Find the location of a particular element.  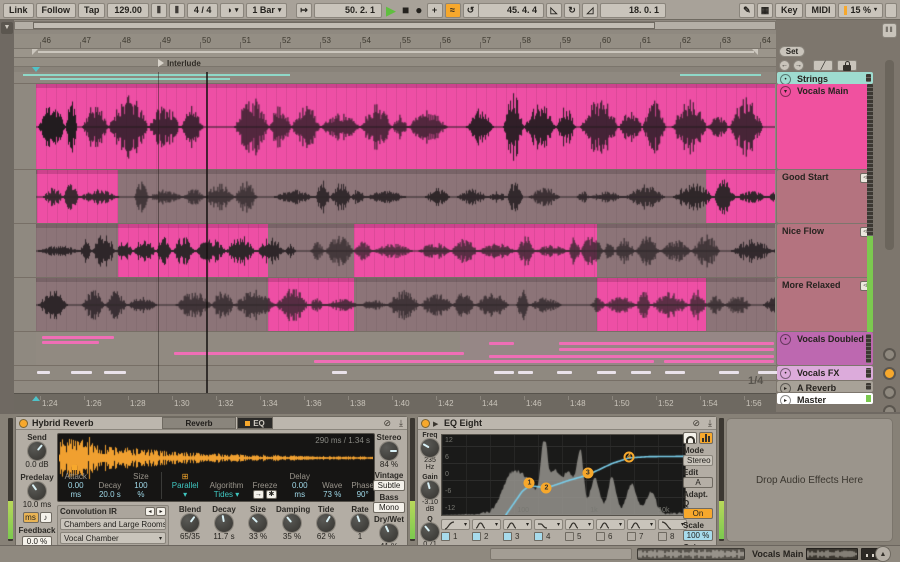

tab-eq: EQ is located at coordinates (255, 423).